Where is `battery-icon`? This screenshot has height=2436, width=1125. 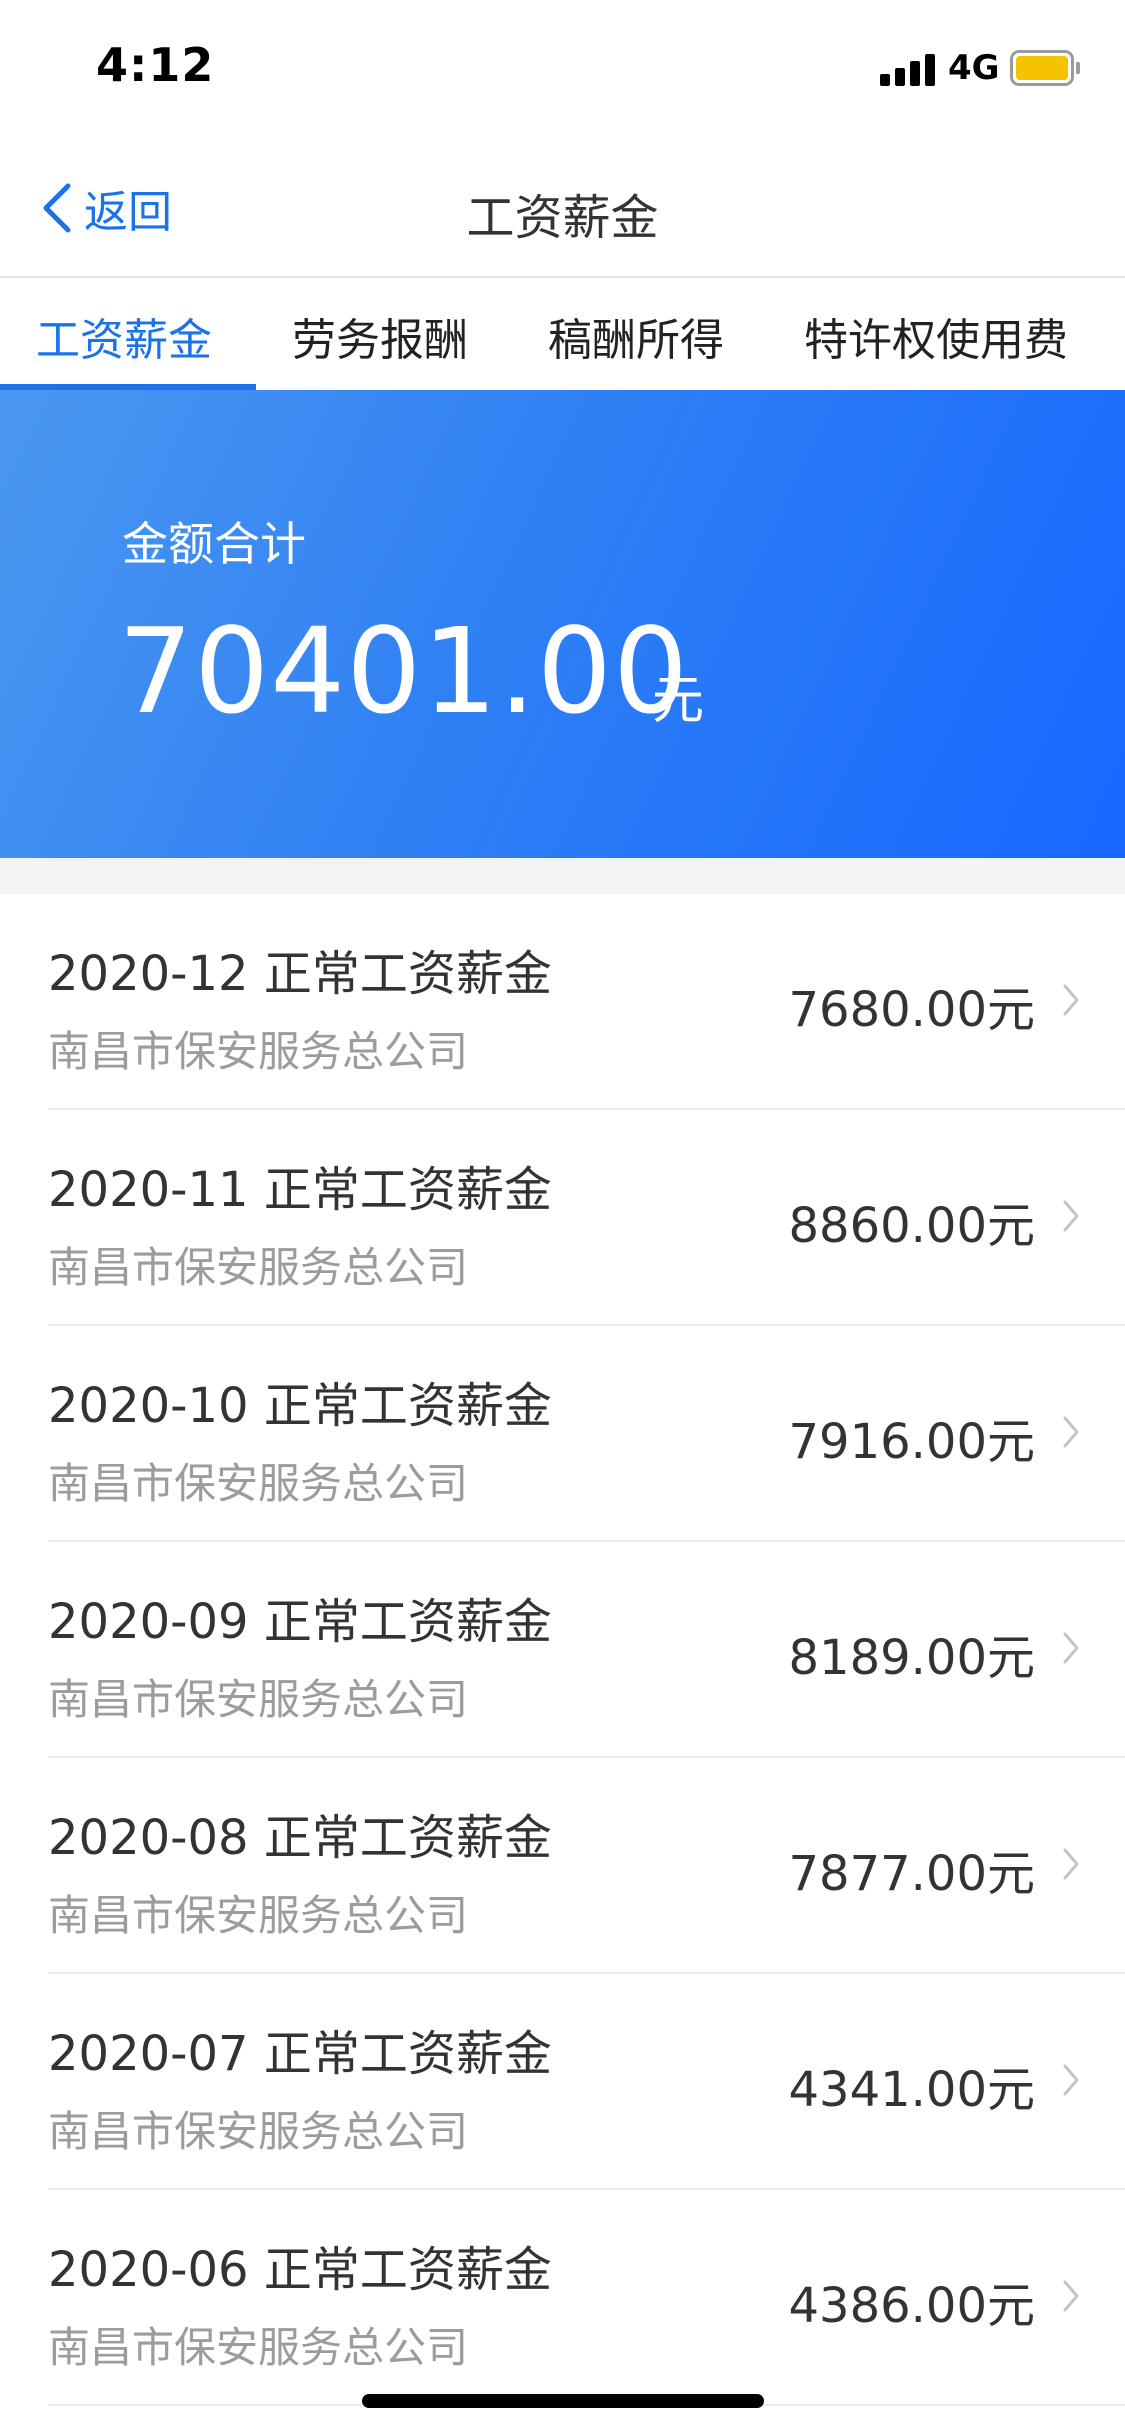 battery-icon is located at coordinates (1045, 68).